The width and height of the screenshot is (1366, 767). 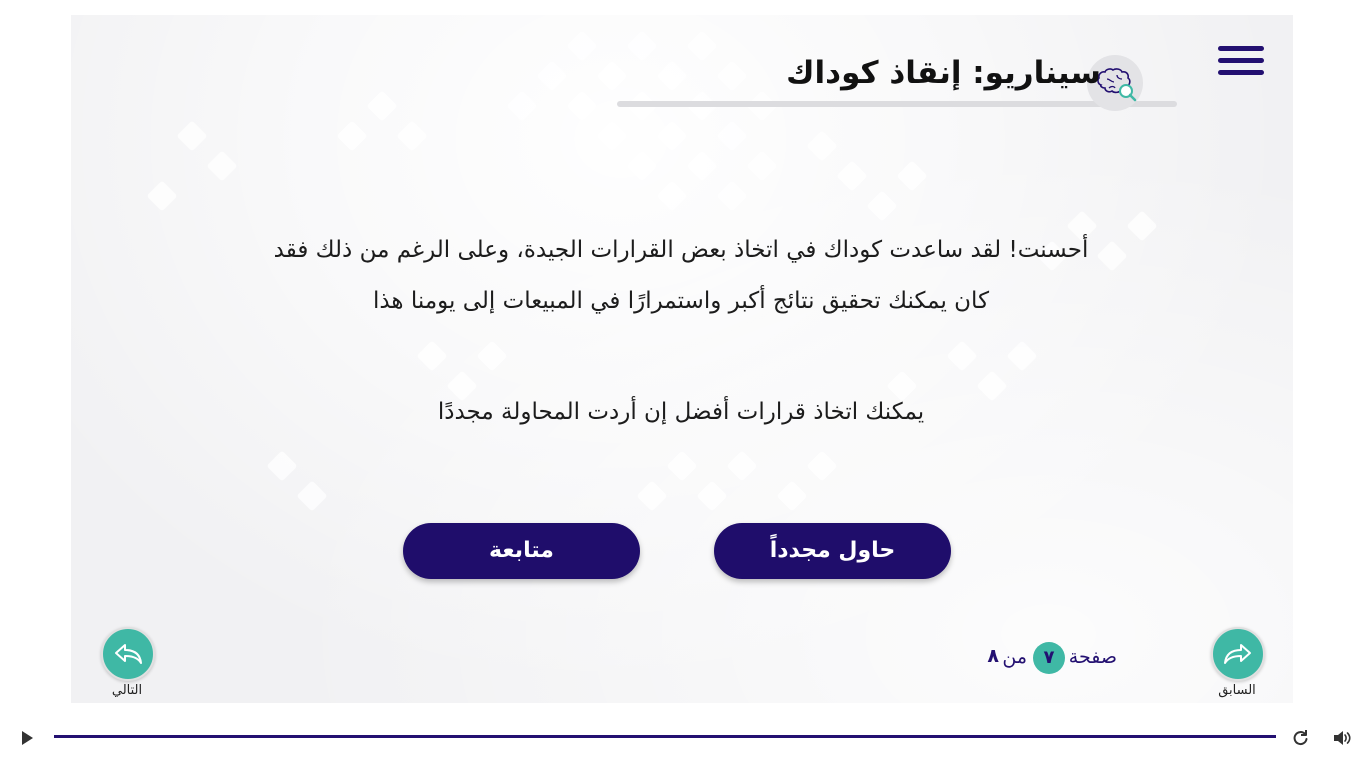 I want to click on play-icon, so click(x=27, y=738).